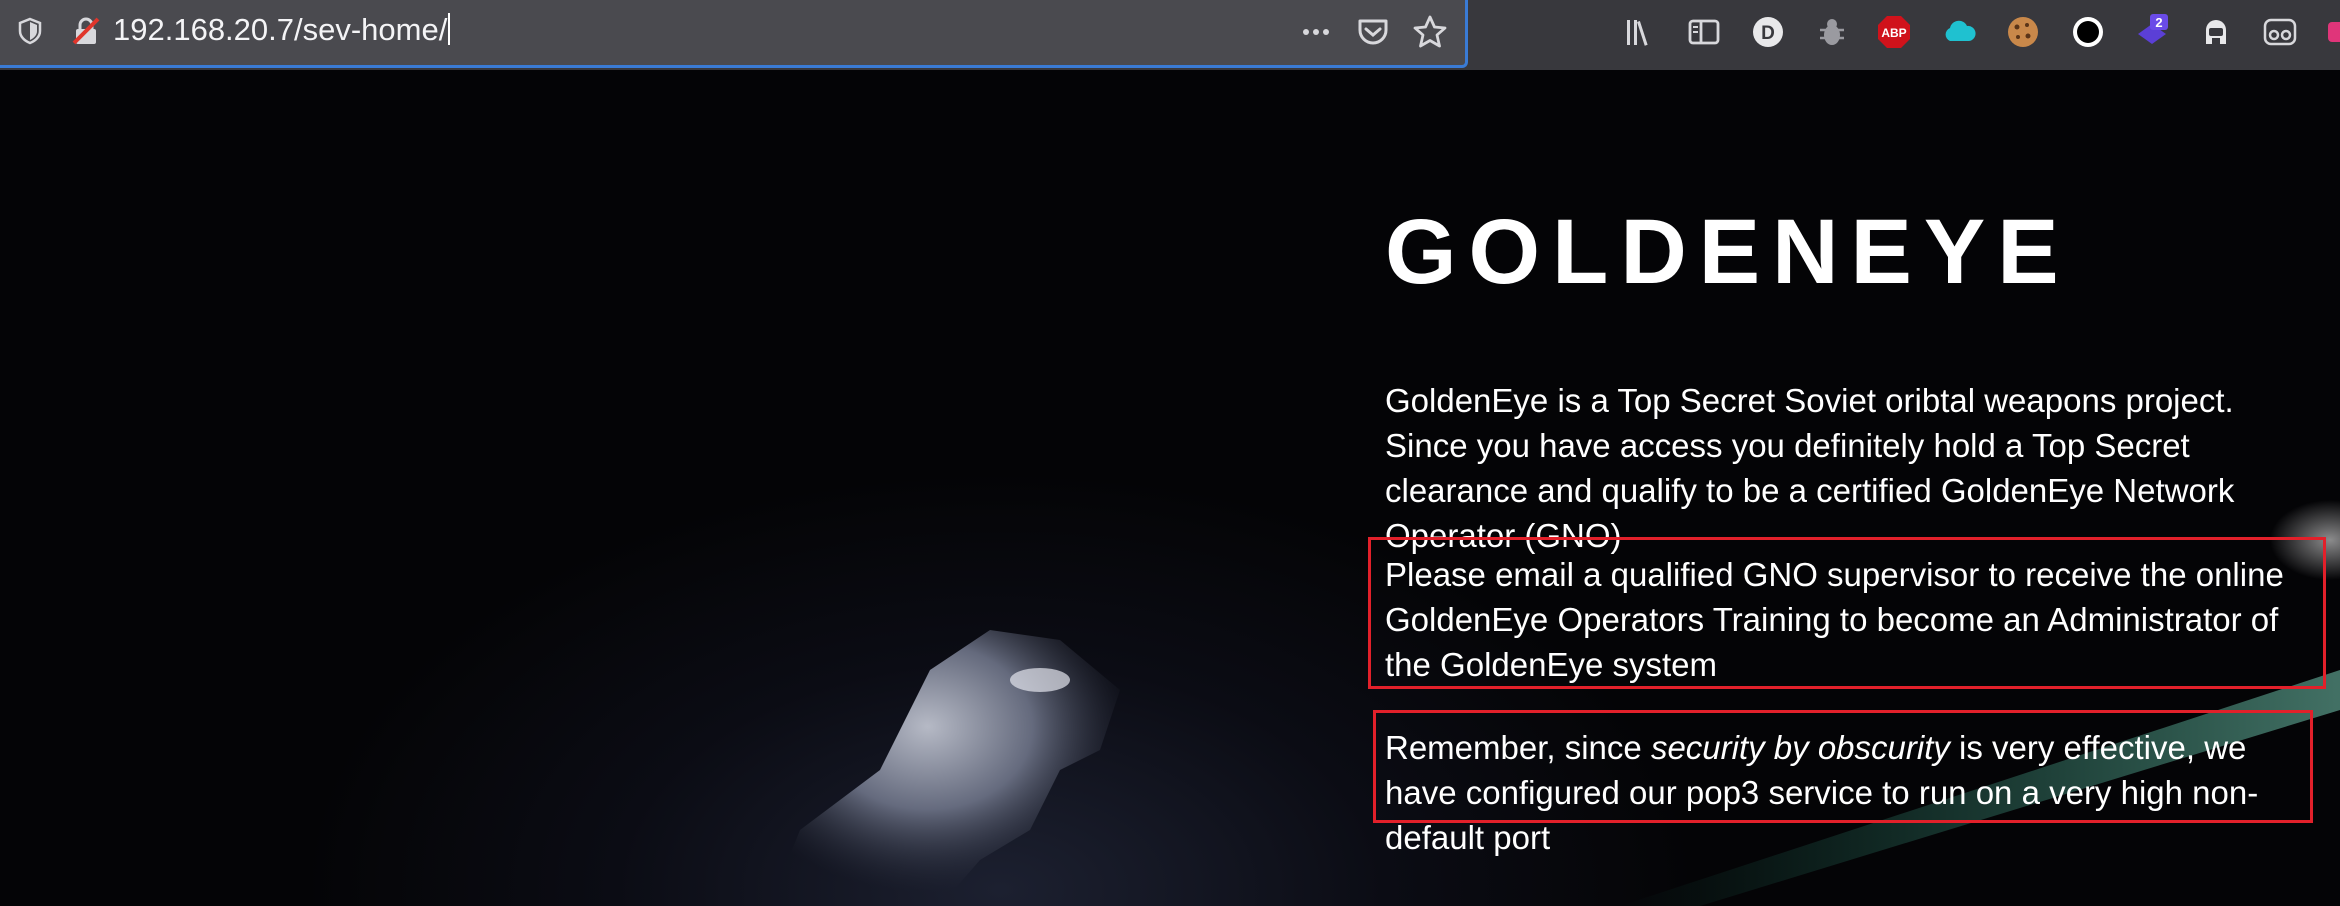 The height and width of the screenshot is (906, 2340). What do you see at coordinates (1640, 32) in the screenshot?
I see `library-icon` at bounding box center [1640, 32].